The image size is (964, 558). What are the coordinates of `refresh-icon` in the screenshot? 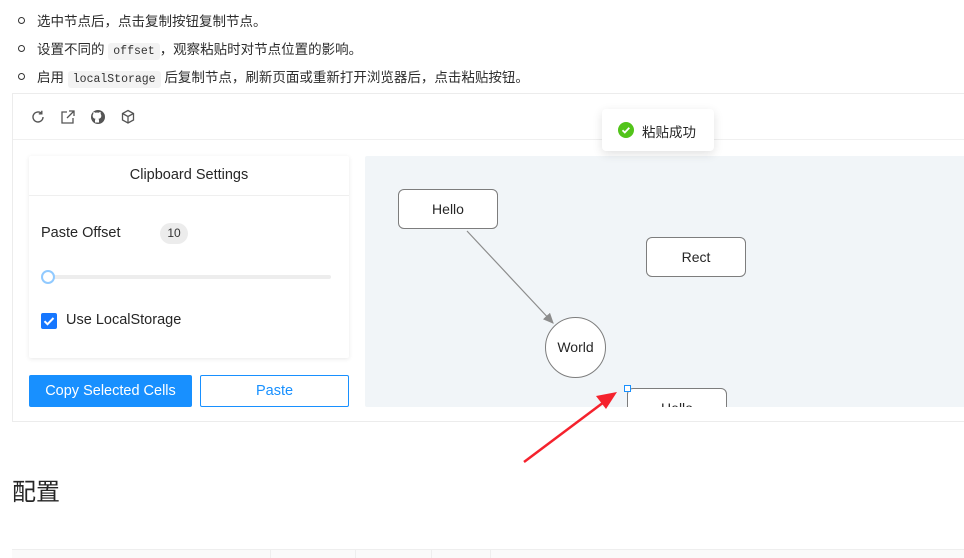 It's located at (38, 117).